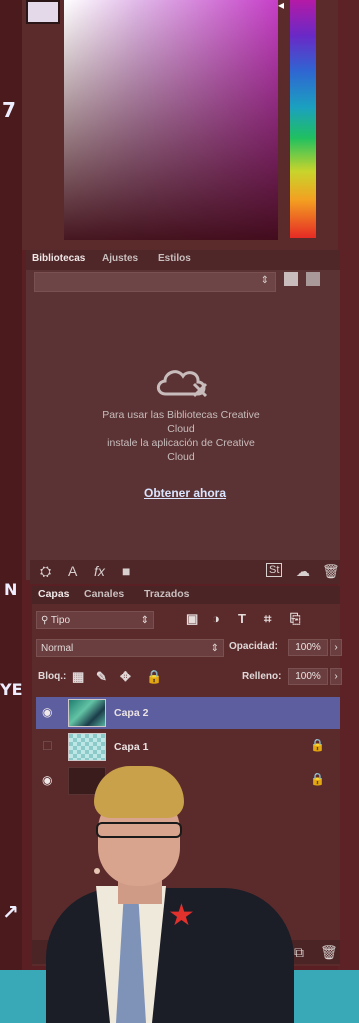  I want to click on presenter-hair, so click(139, 792).